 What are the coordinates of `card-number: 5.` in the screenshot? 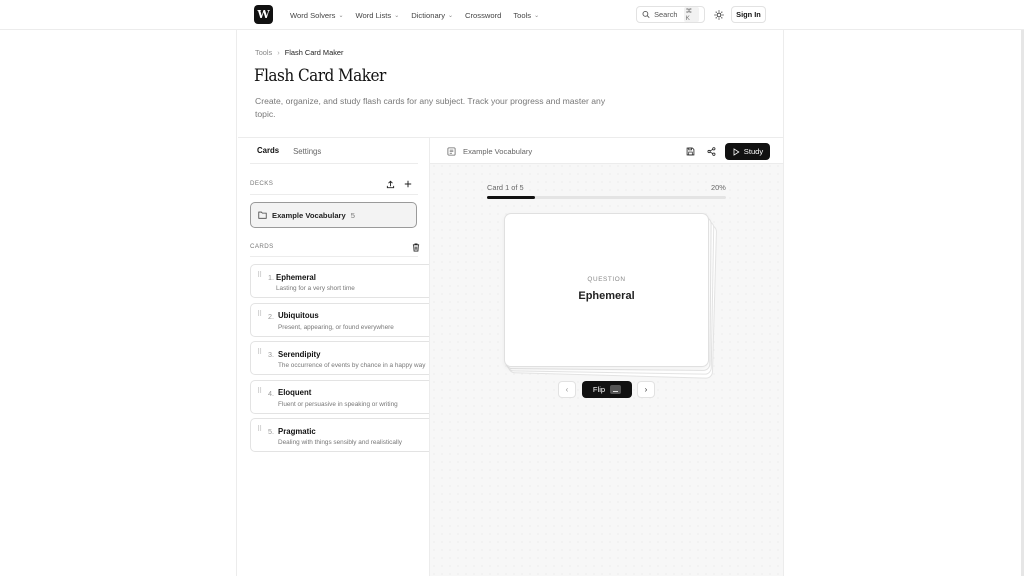 It's located at (271, 431).